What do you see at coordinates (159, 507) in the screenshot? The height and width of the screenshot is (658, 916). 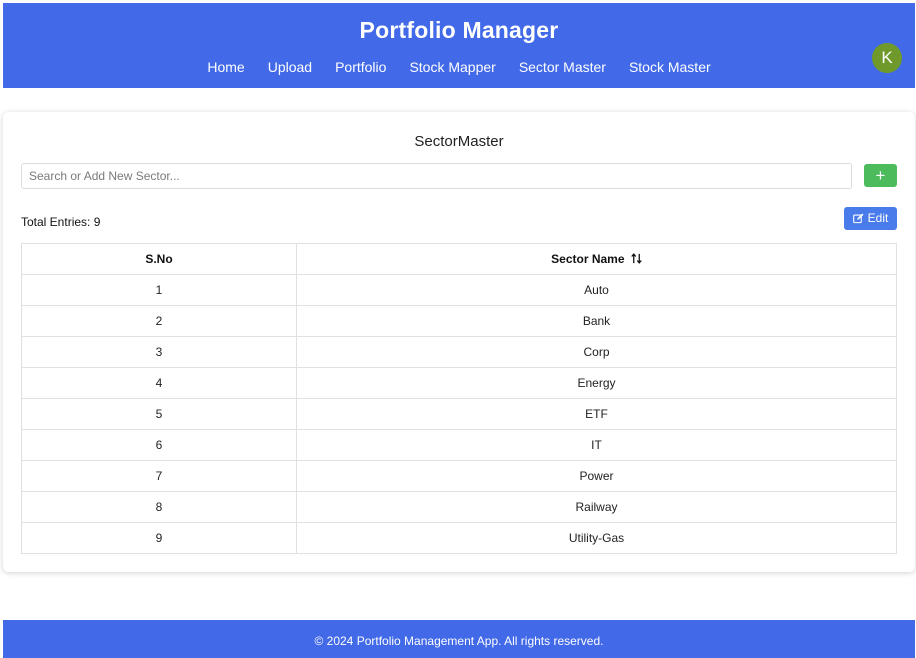 I see `cell-sno: 8` at bounding box center [159, 507].